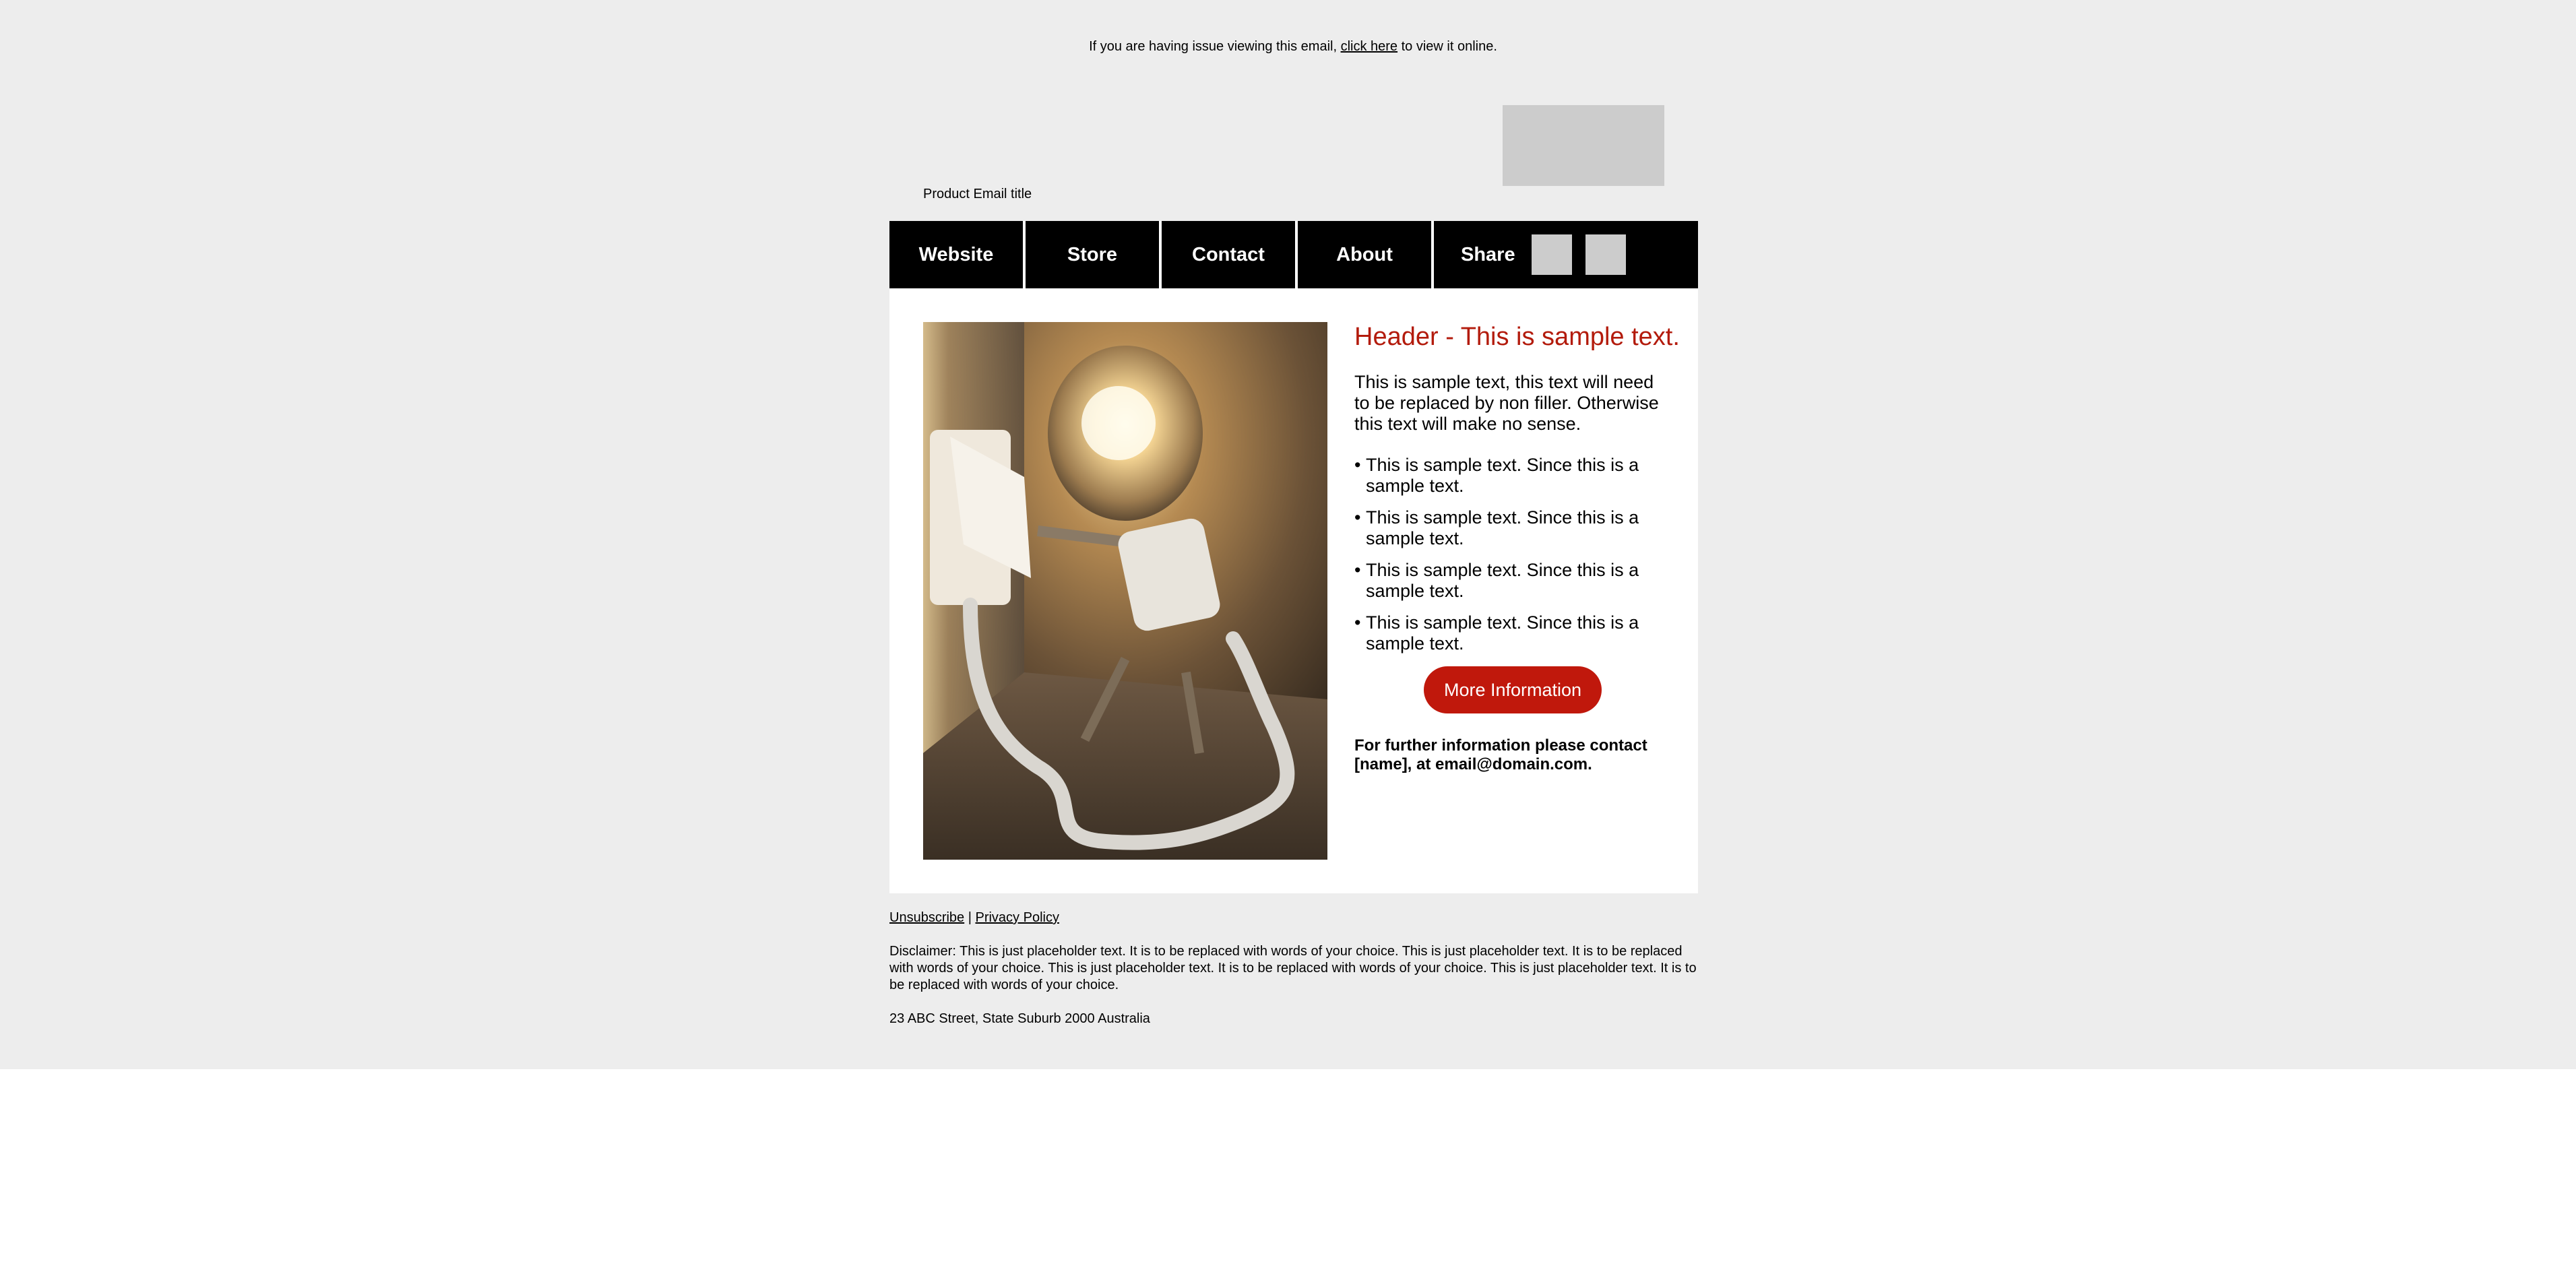 This screenshot has width=2576, height=1274. I want to click on light-bulb-robot-illustration, so click(1125, 591).